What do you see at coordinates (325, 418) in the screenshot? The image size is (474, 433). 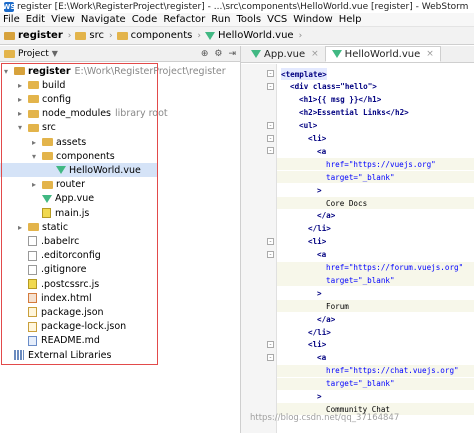 I see `watermark: https://blog.csdn.net/qq_37164847` at bounding box center [325, 418].